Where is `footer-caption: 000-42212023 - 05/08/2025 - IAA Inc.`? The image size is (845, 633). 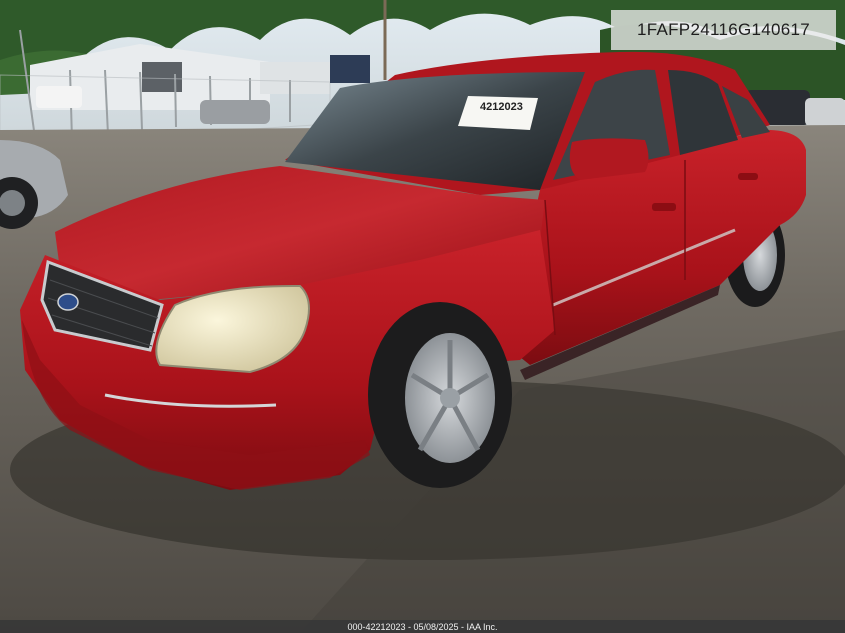
footer-caption: 000-42212023 - 05/08/2025 - IAA Inc. is located at coordinates (422, 626).